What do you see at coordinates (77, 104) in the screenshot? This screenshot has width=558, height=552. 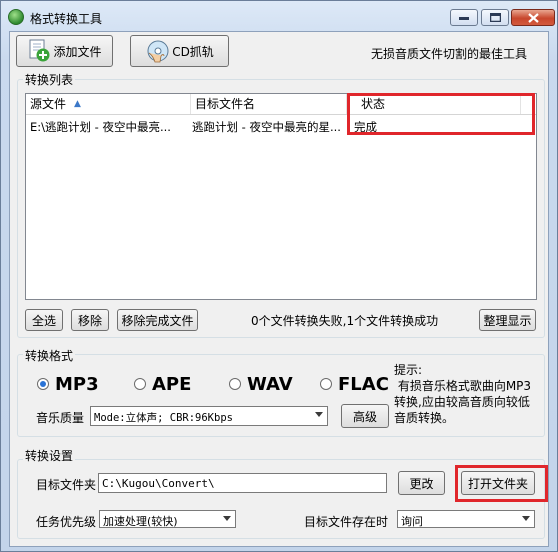 I see `sort-ascending-icon: ▲` at bounding box center [77, 104].